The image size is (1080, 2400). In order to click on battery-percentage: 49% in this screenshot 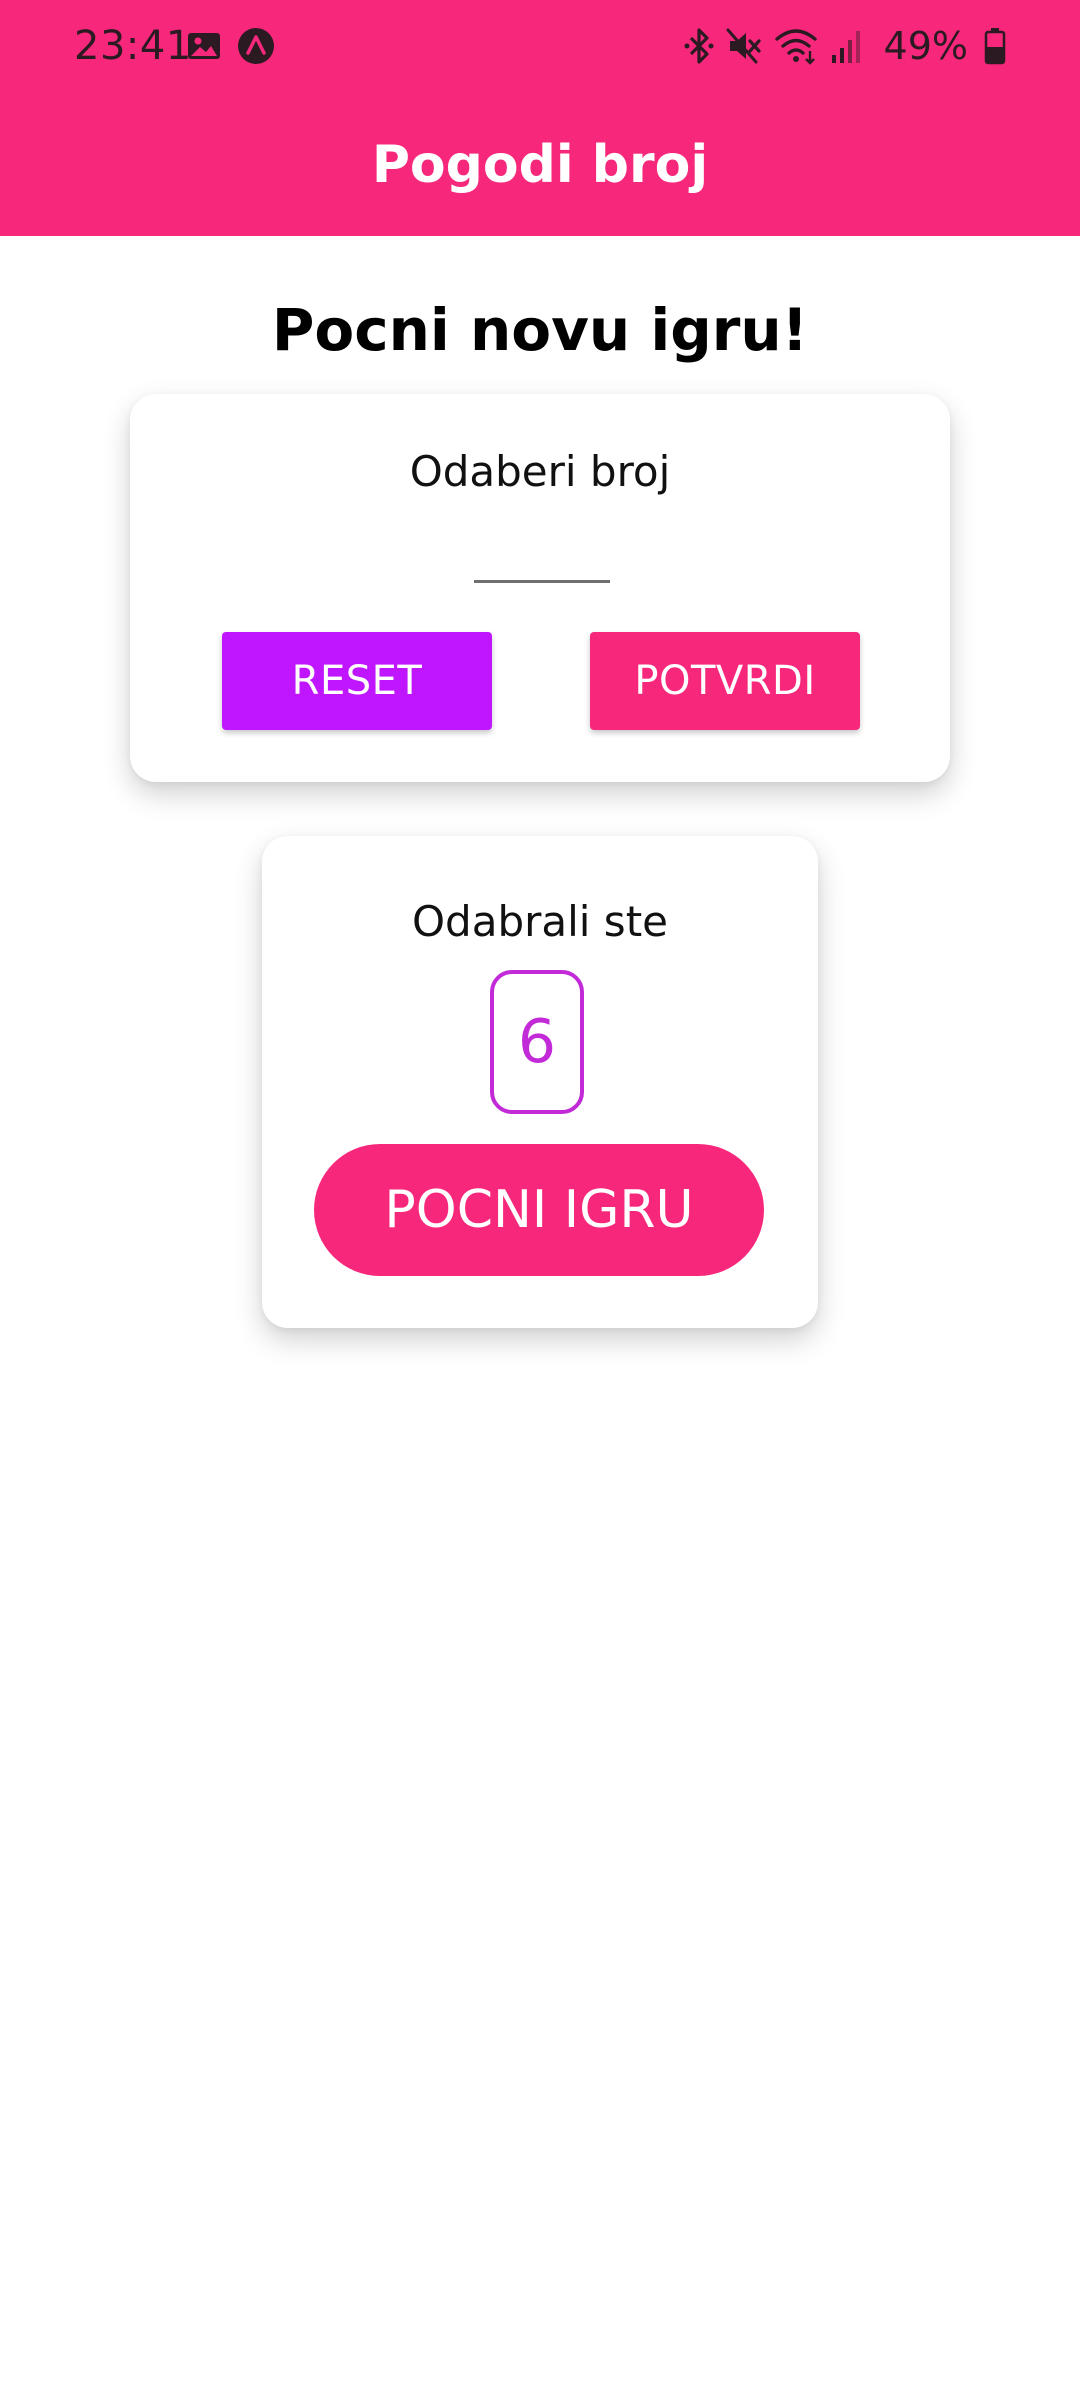, I will do `click(925, 46)`.